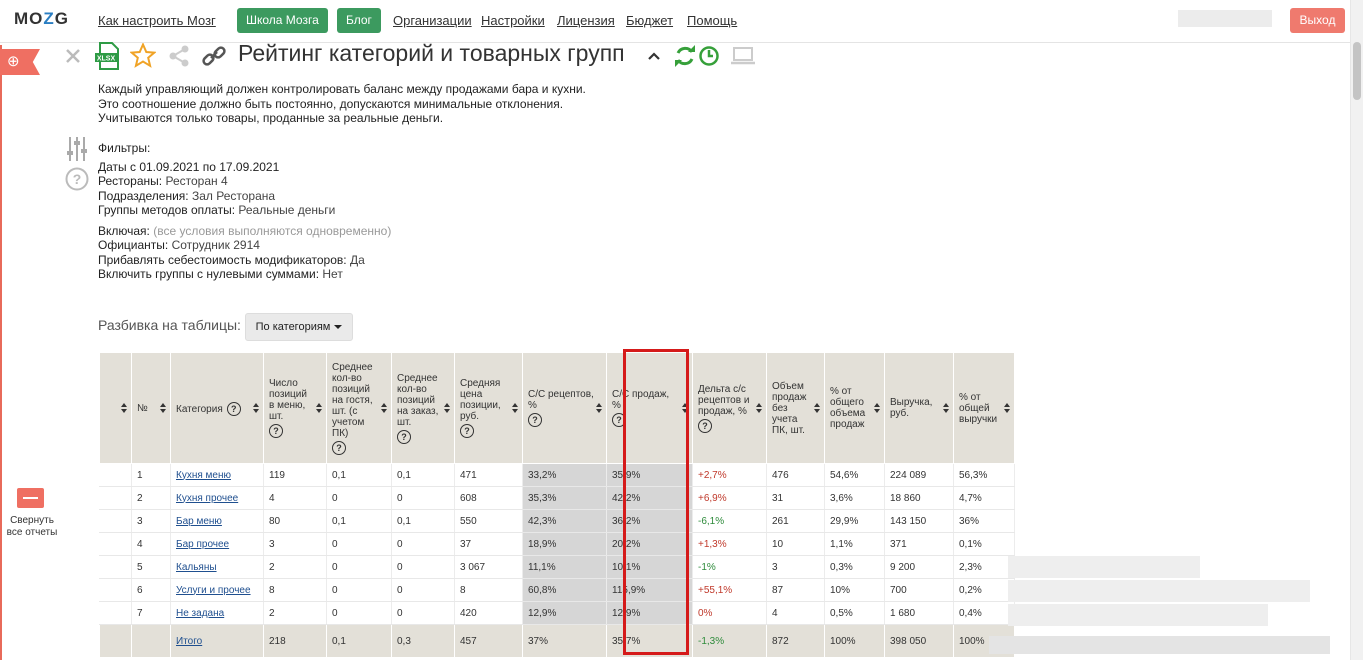 This screenshot has height=660, width=1363. I want to click on cell-perorder: 0,1, so click(423, 521).